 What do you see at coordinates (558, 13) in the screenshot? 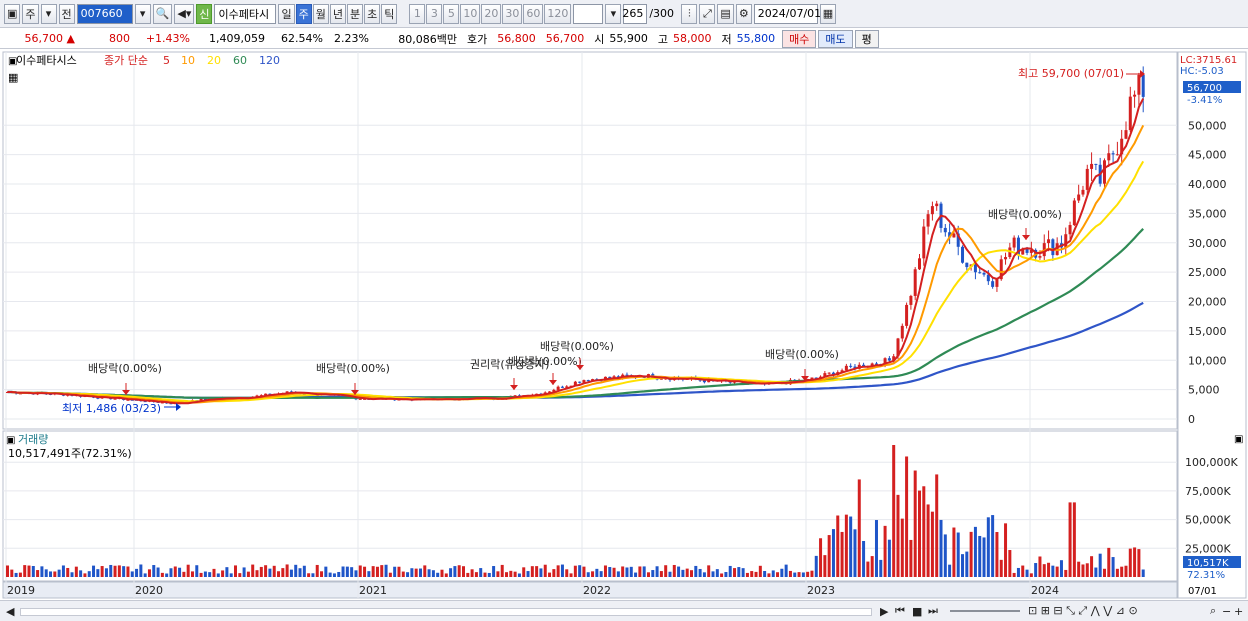
I see `interval-button-120: 120` at bounding box center [558, 13].